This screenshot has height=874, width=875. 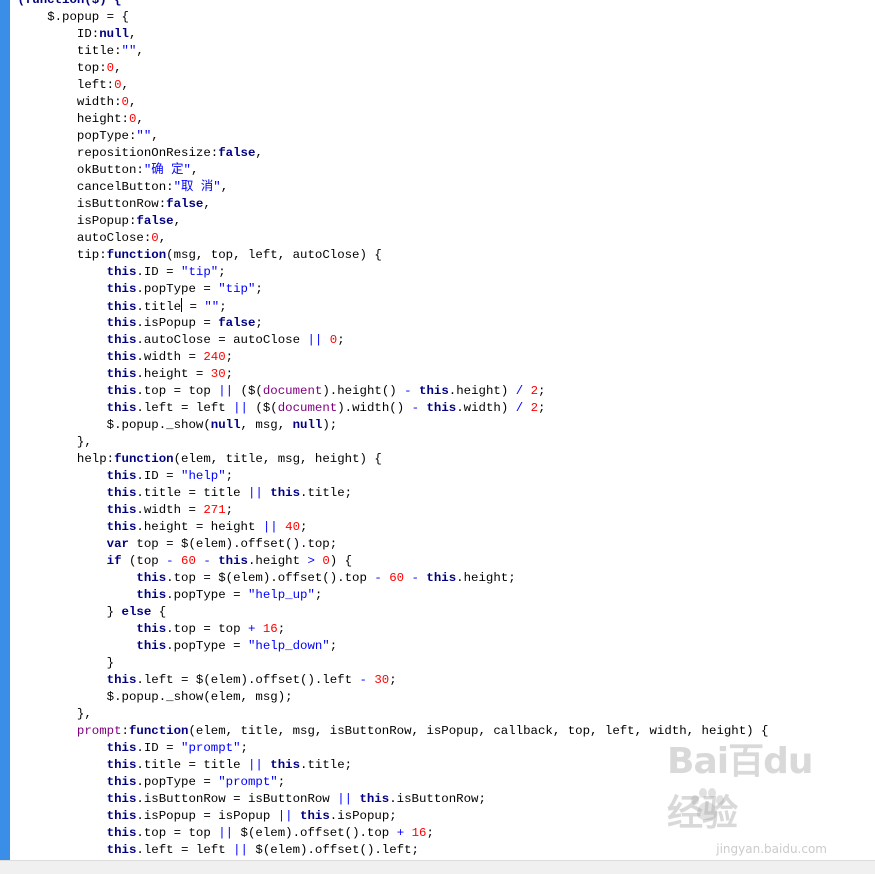 What do you see at coordinates (91, 68) in the screenshot?
I see `code-token: top:` at bounding box center [91, 68].